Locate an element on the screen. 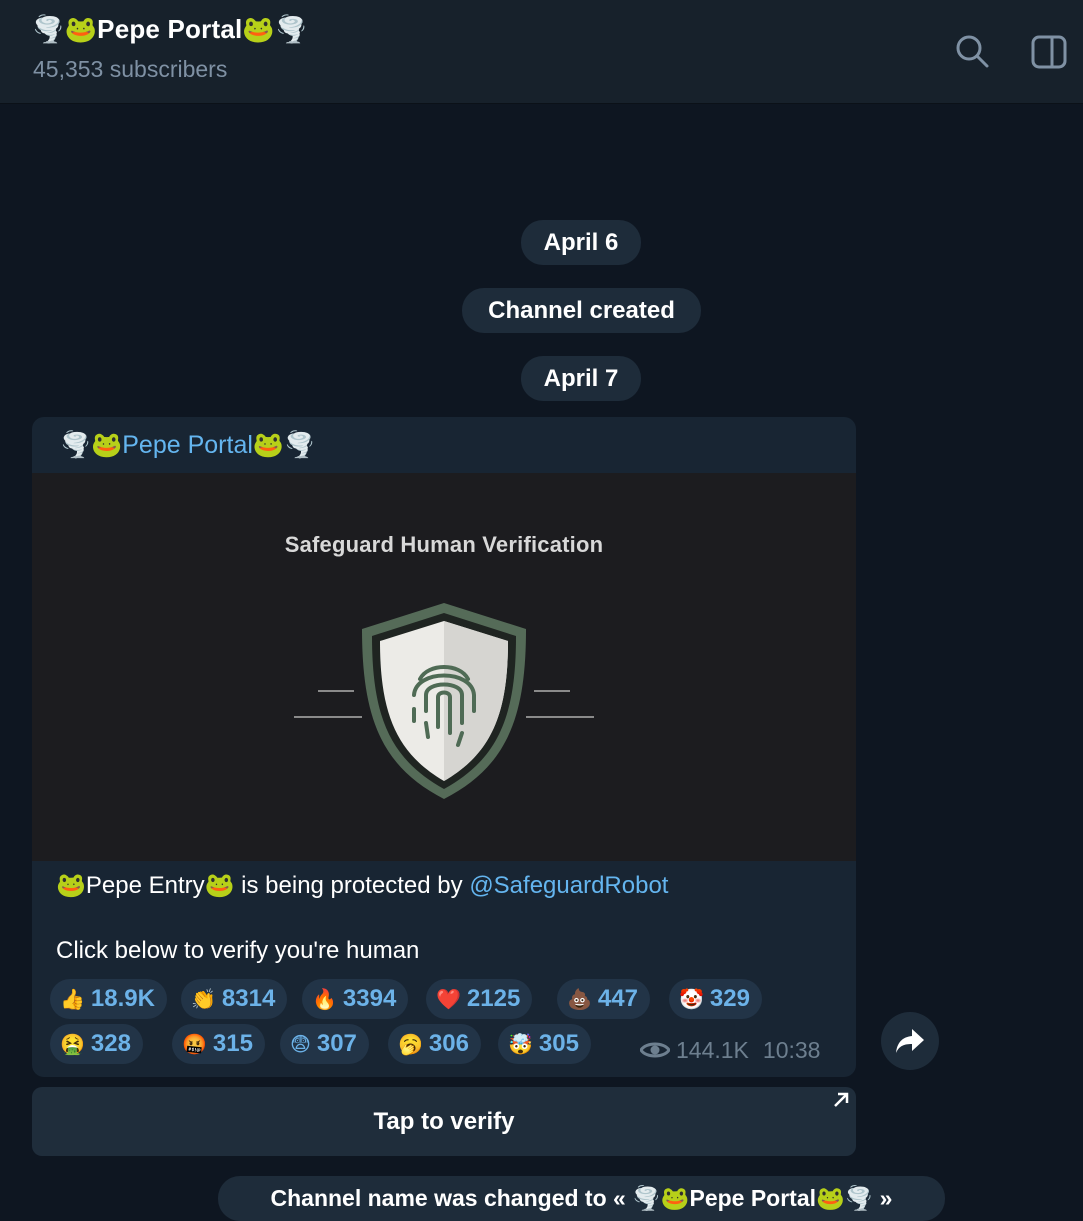 This screenshot has height=1221, width=1083. share-arrow-icon is located at coordinates (910, 1041).